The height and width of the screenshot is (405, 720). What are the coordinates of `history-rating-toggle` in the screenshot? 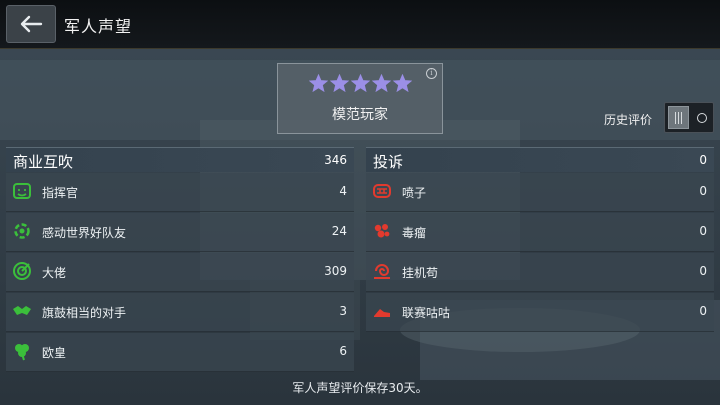 It's located at (689, 117).